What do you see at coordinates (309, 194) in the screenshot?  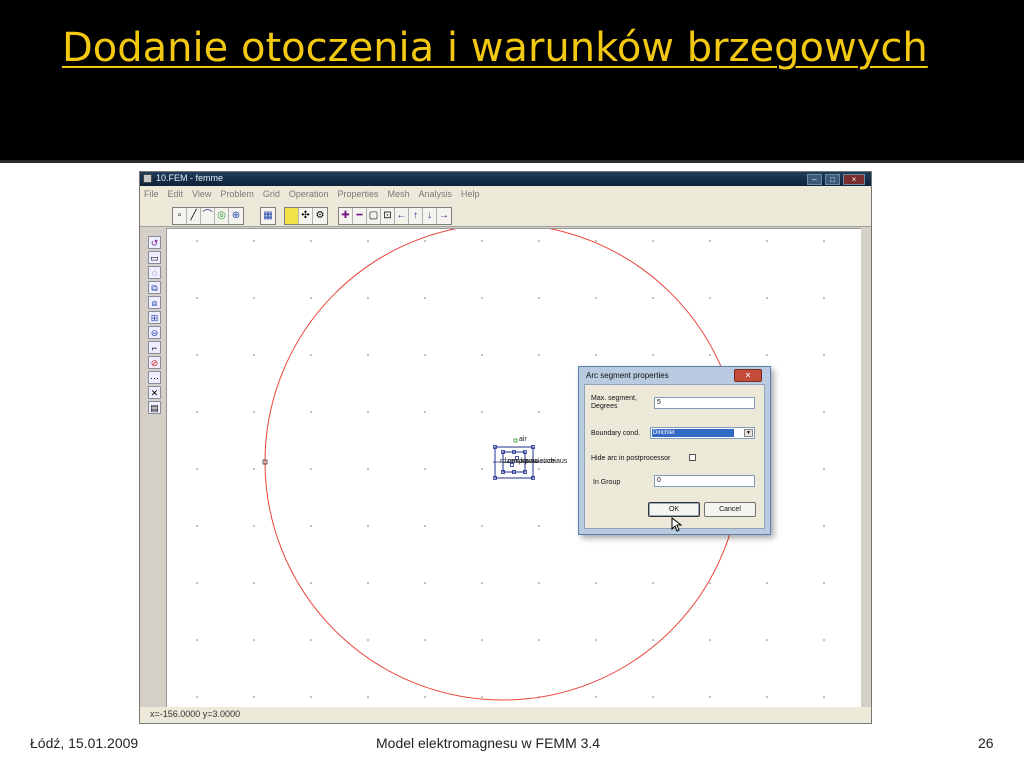 I see `menu-operation: Operation` at bounding box center [309, 194].